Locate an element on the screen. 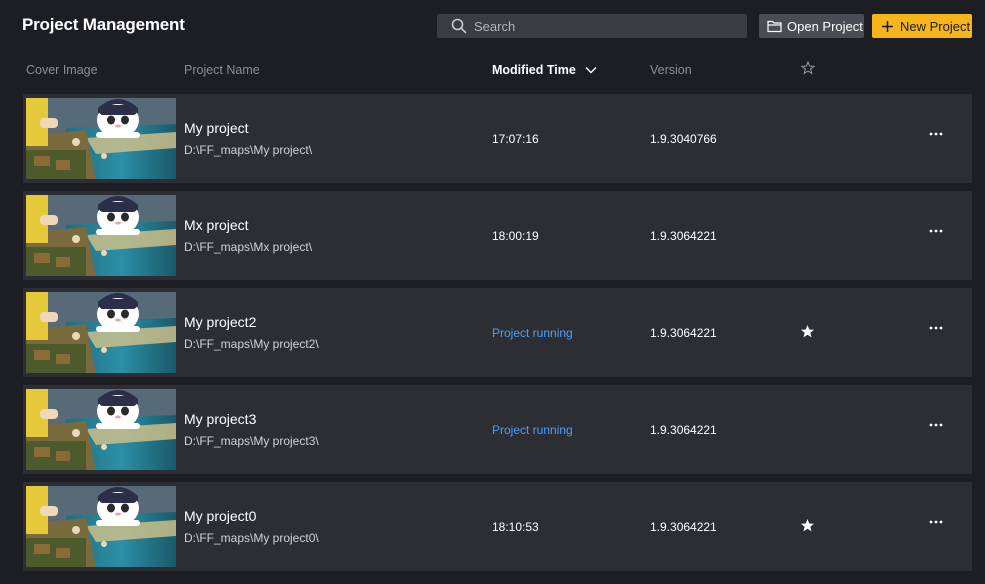 Image resolution: width=985 pixels, height=584 pixels. new-project-label: New Project is located at coordinates (935, 26).